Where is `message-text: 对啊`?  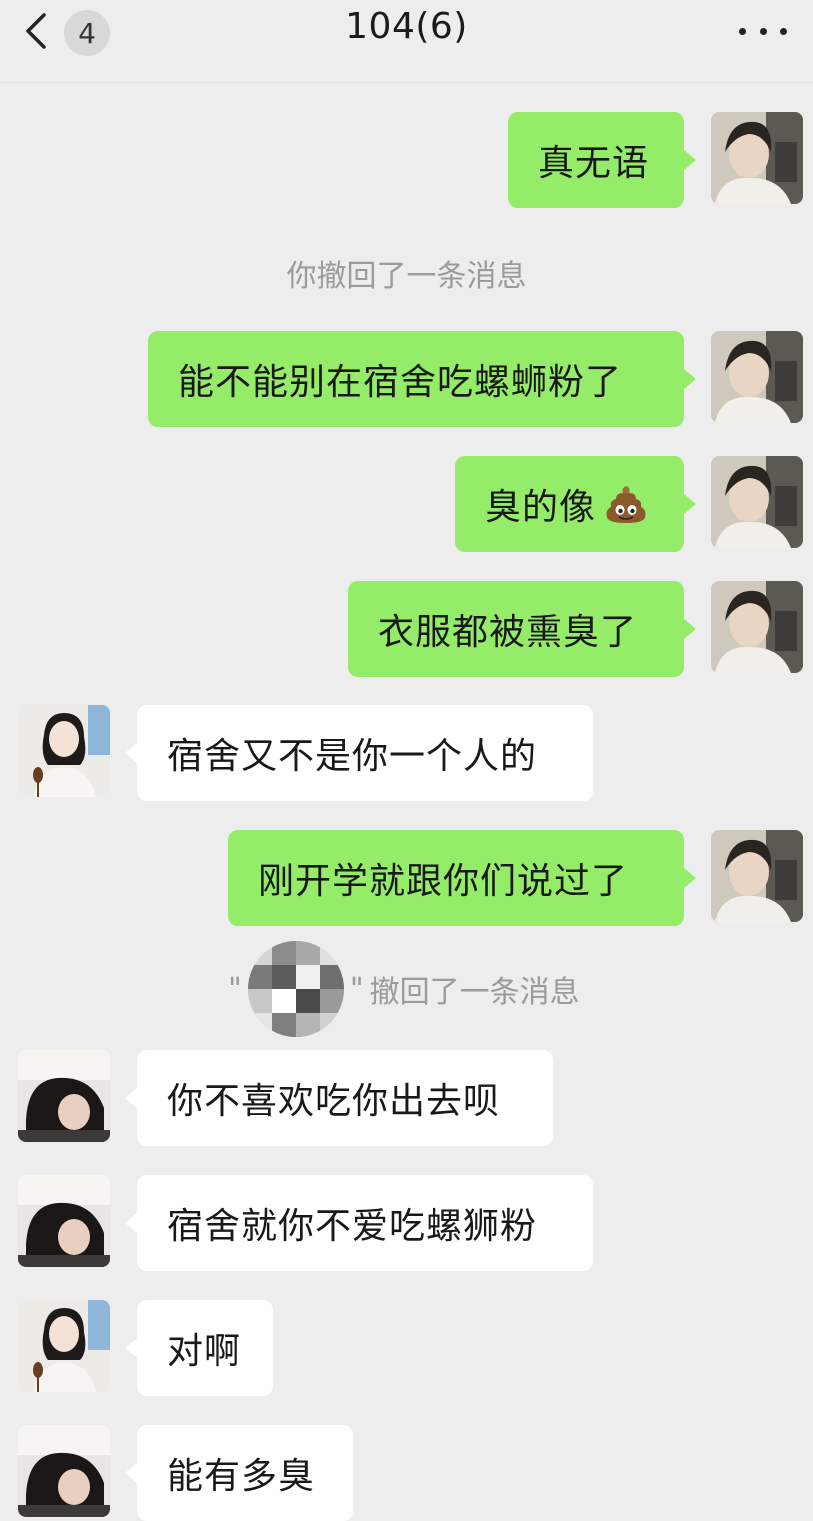 message-text: 对啊 is located at coordinates (204, 1351).